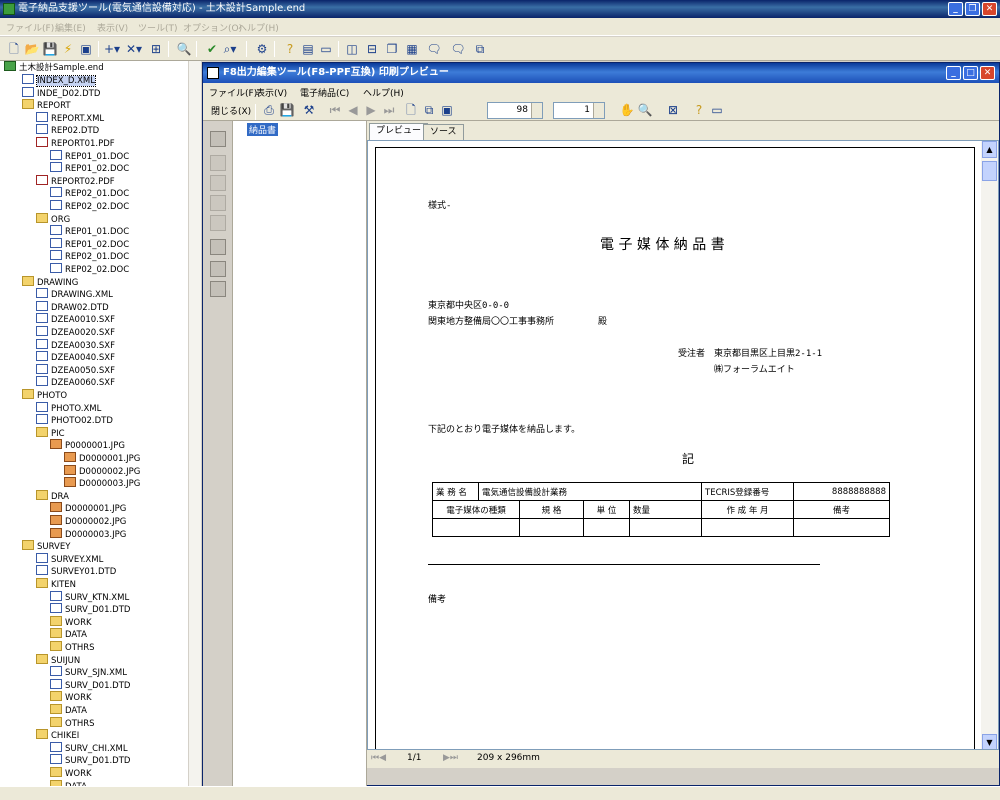  I want to click on tree-node: SURV_CHI.XML, so click(89, 748).